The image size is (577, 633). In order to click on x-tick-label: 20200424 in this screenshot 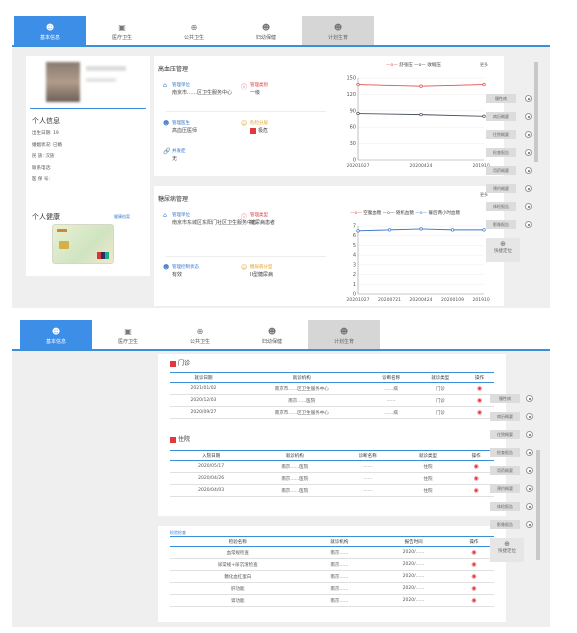, I will do `click(421, 300)`.